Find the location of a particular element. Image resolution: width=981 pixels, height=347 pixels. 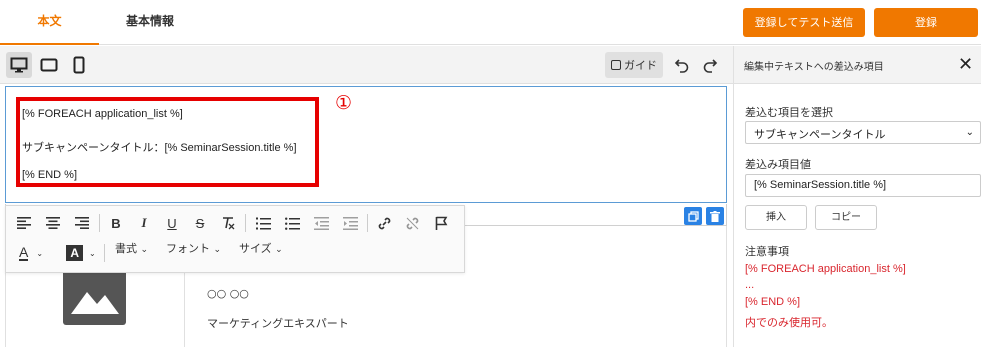

align-left-button is located at coordinates (24, 223).